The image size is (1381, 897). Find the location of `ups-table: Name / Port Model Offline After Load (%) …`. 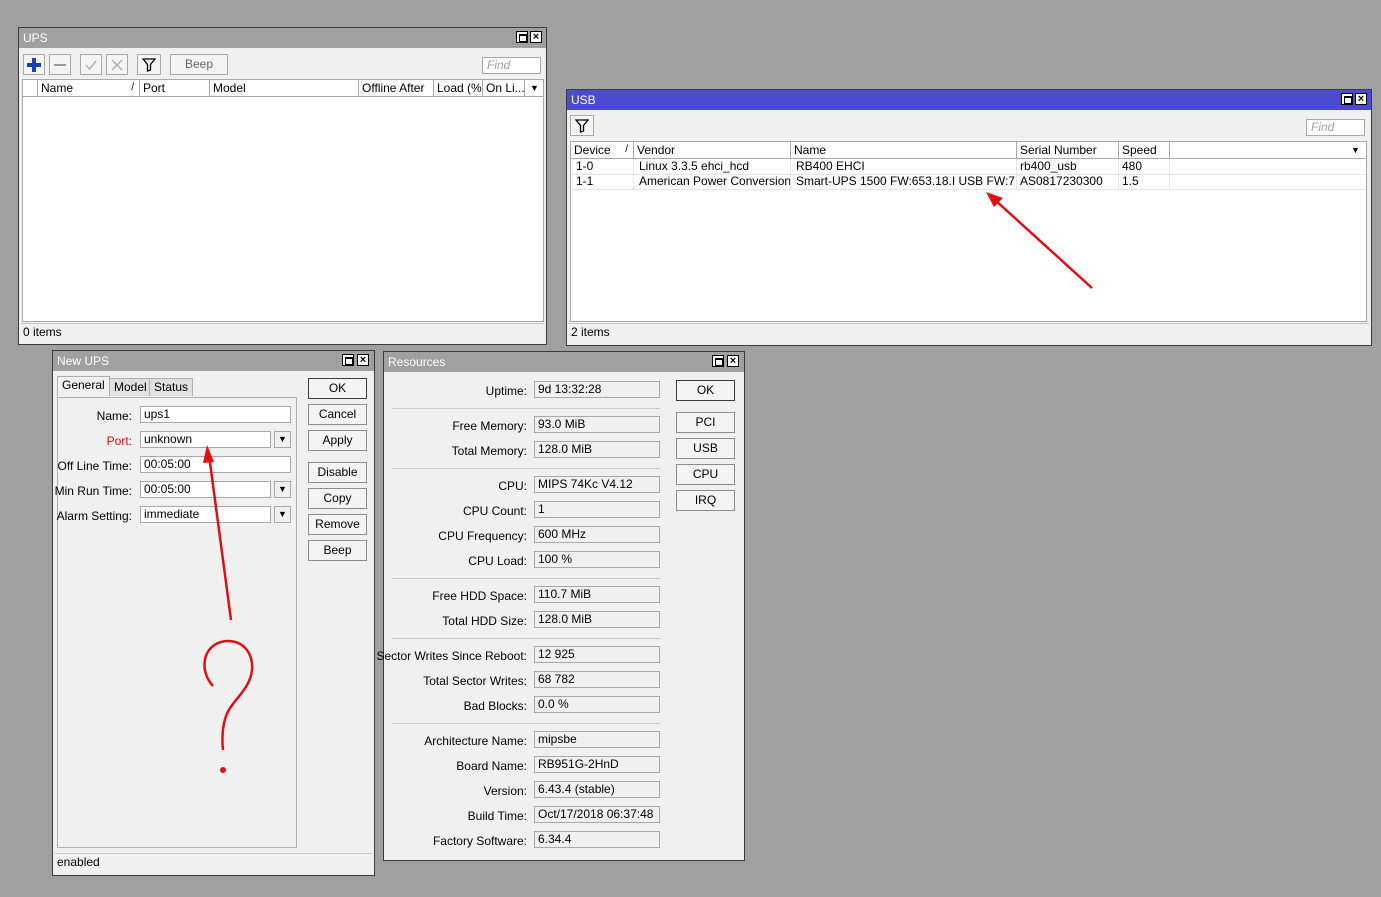

ups-table: Name / Port Model Offline After Load (%) … is located at coordinates (283, 200).